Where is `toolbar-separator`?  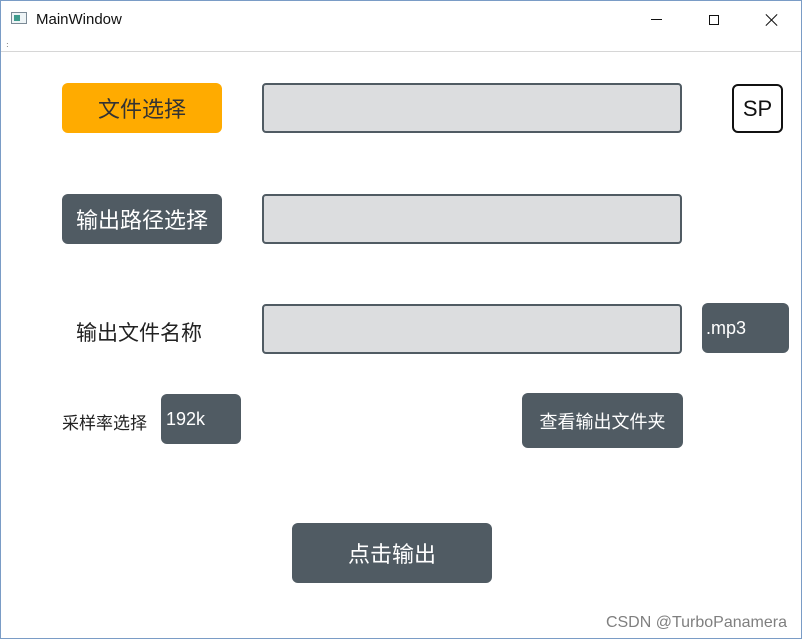
toolbar-separator is located at coordinates (401, 51).